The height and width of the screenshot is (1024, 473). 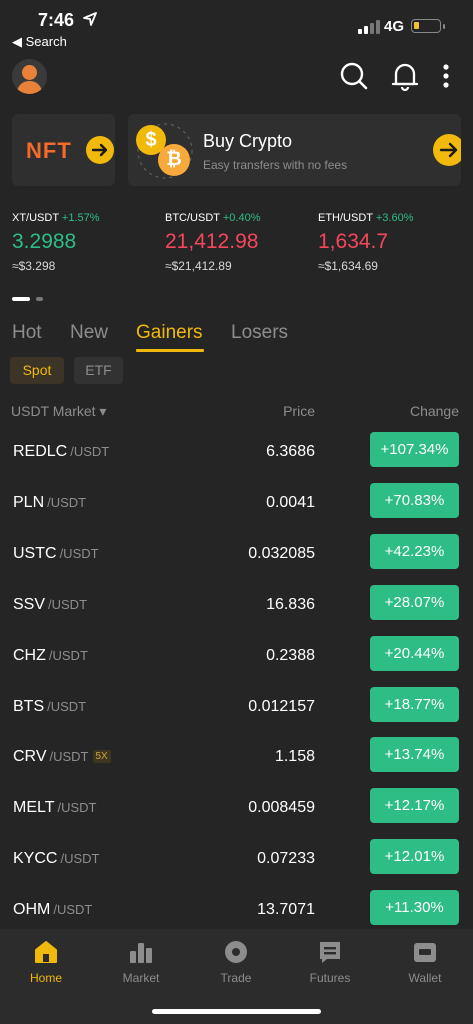 What do you see at coordinates (259, 333) in the screenshot?
I see `tab-losers: Losers` at bounding box center [259, 333].